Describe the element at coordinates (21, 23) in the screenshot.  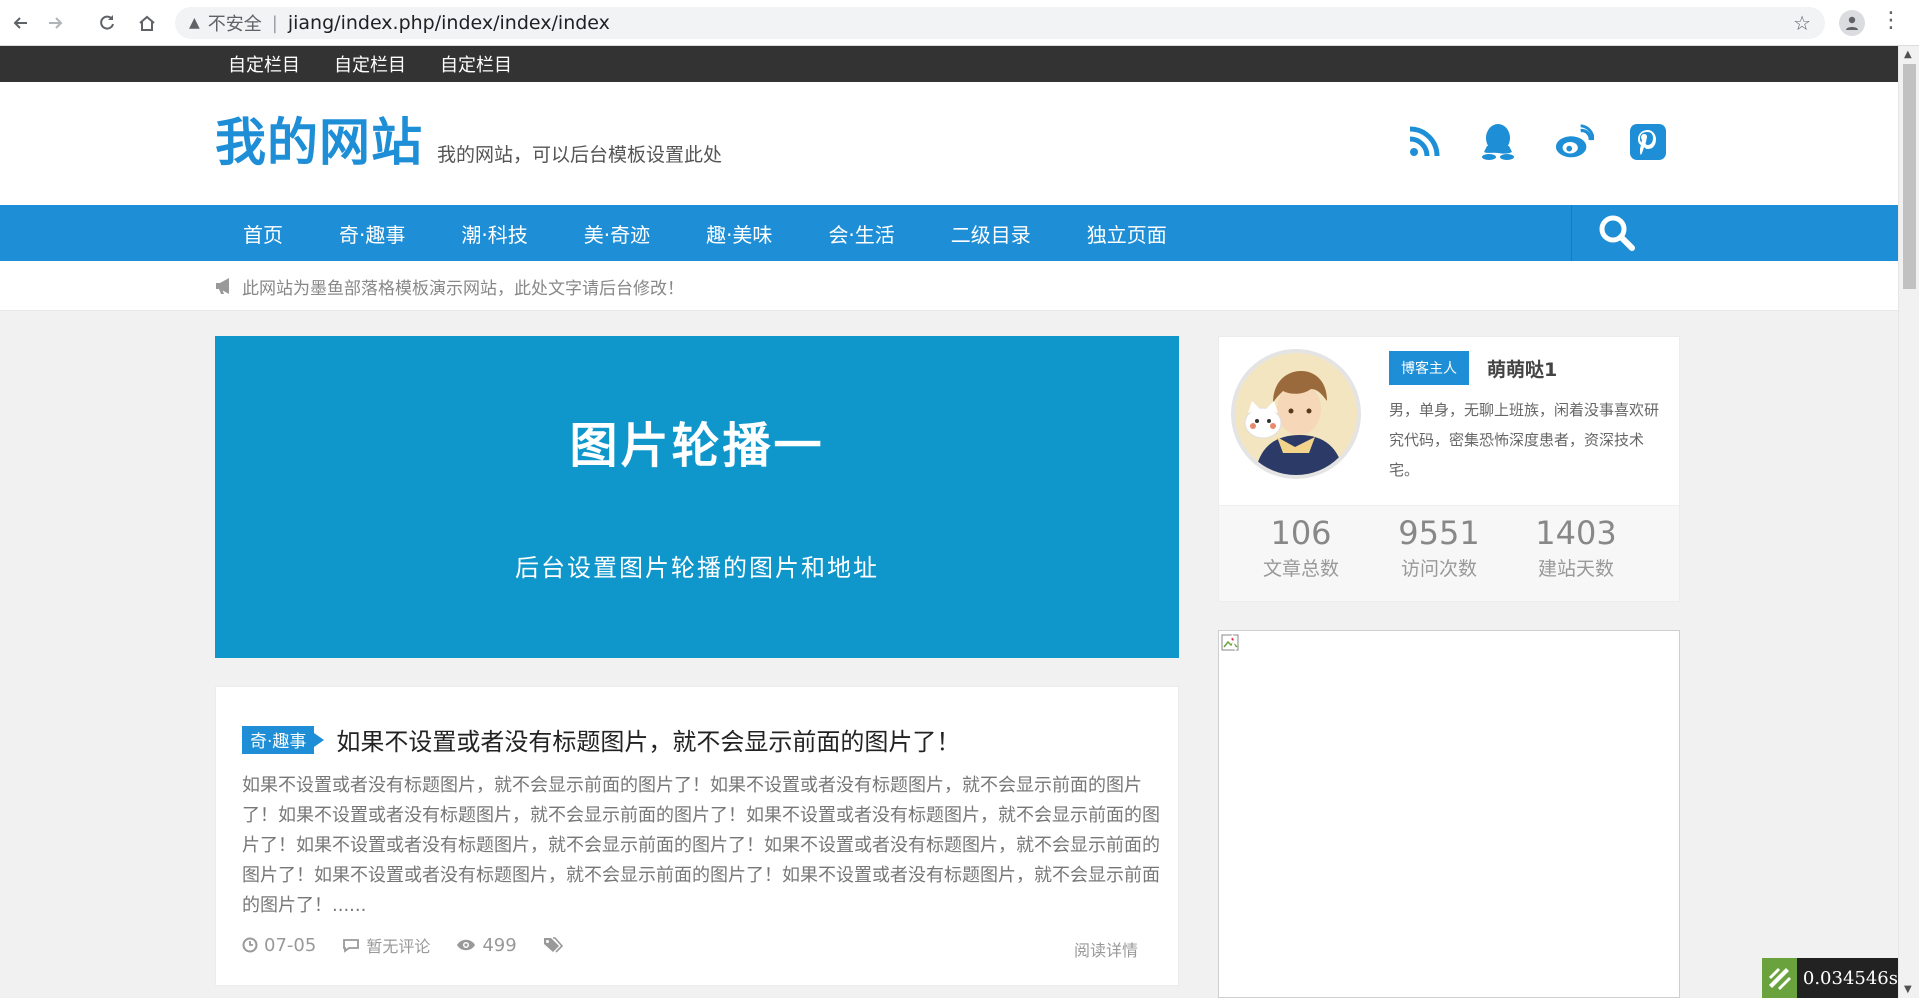
I see `back-icon` at that location.